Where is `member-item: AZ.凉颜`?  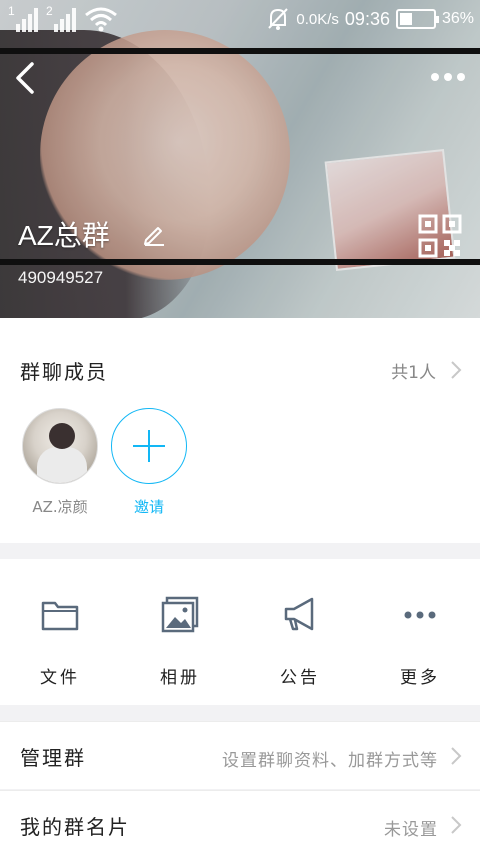 member-item: AZ.凉颜 is located at coordinates (60, 462).